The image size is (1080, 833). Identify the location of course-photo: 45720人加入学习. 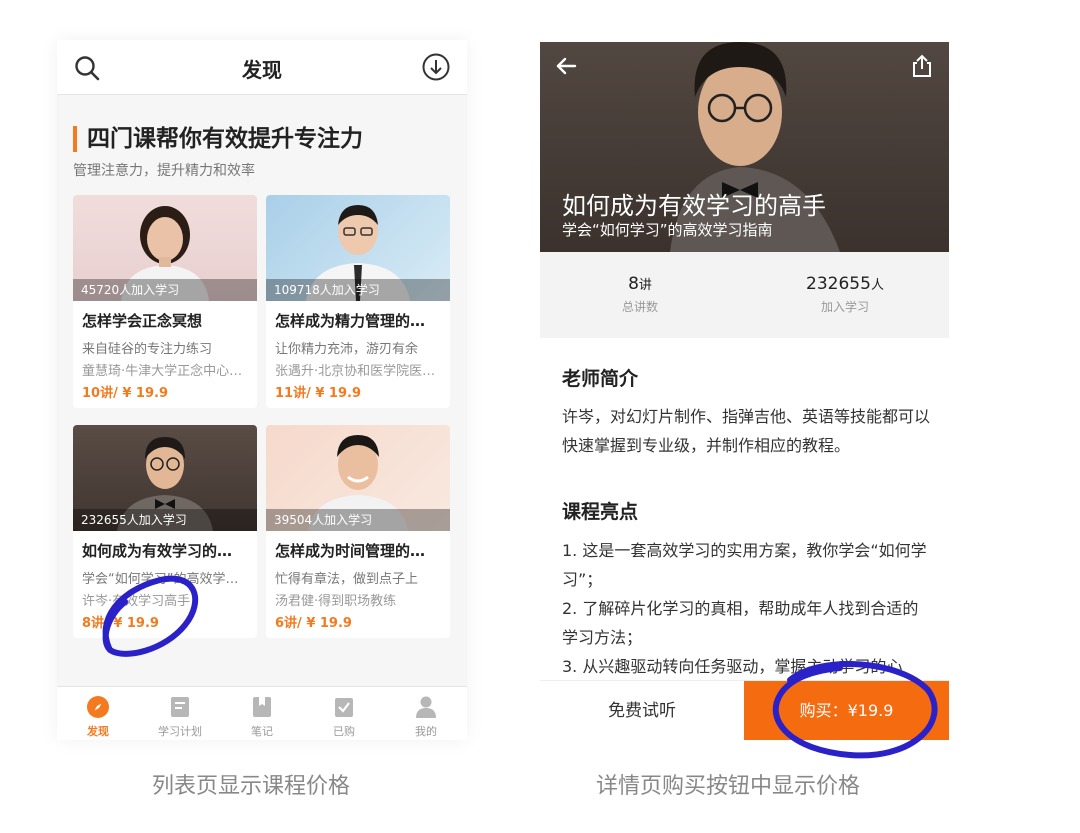
(165, 248).